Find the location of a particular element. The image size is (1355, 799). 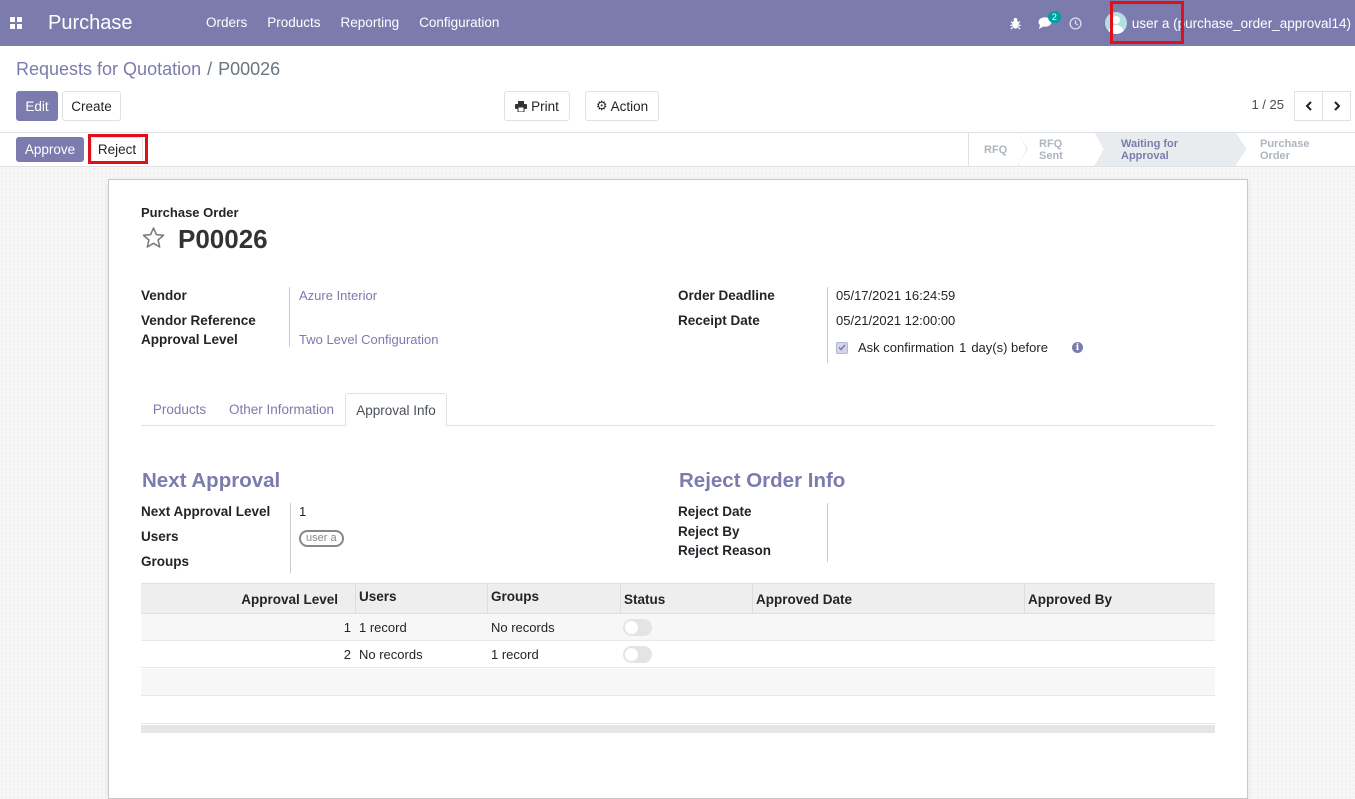

pager-previous-button is located at coordinates (1308, 106).